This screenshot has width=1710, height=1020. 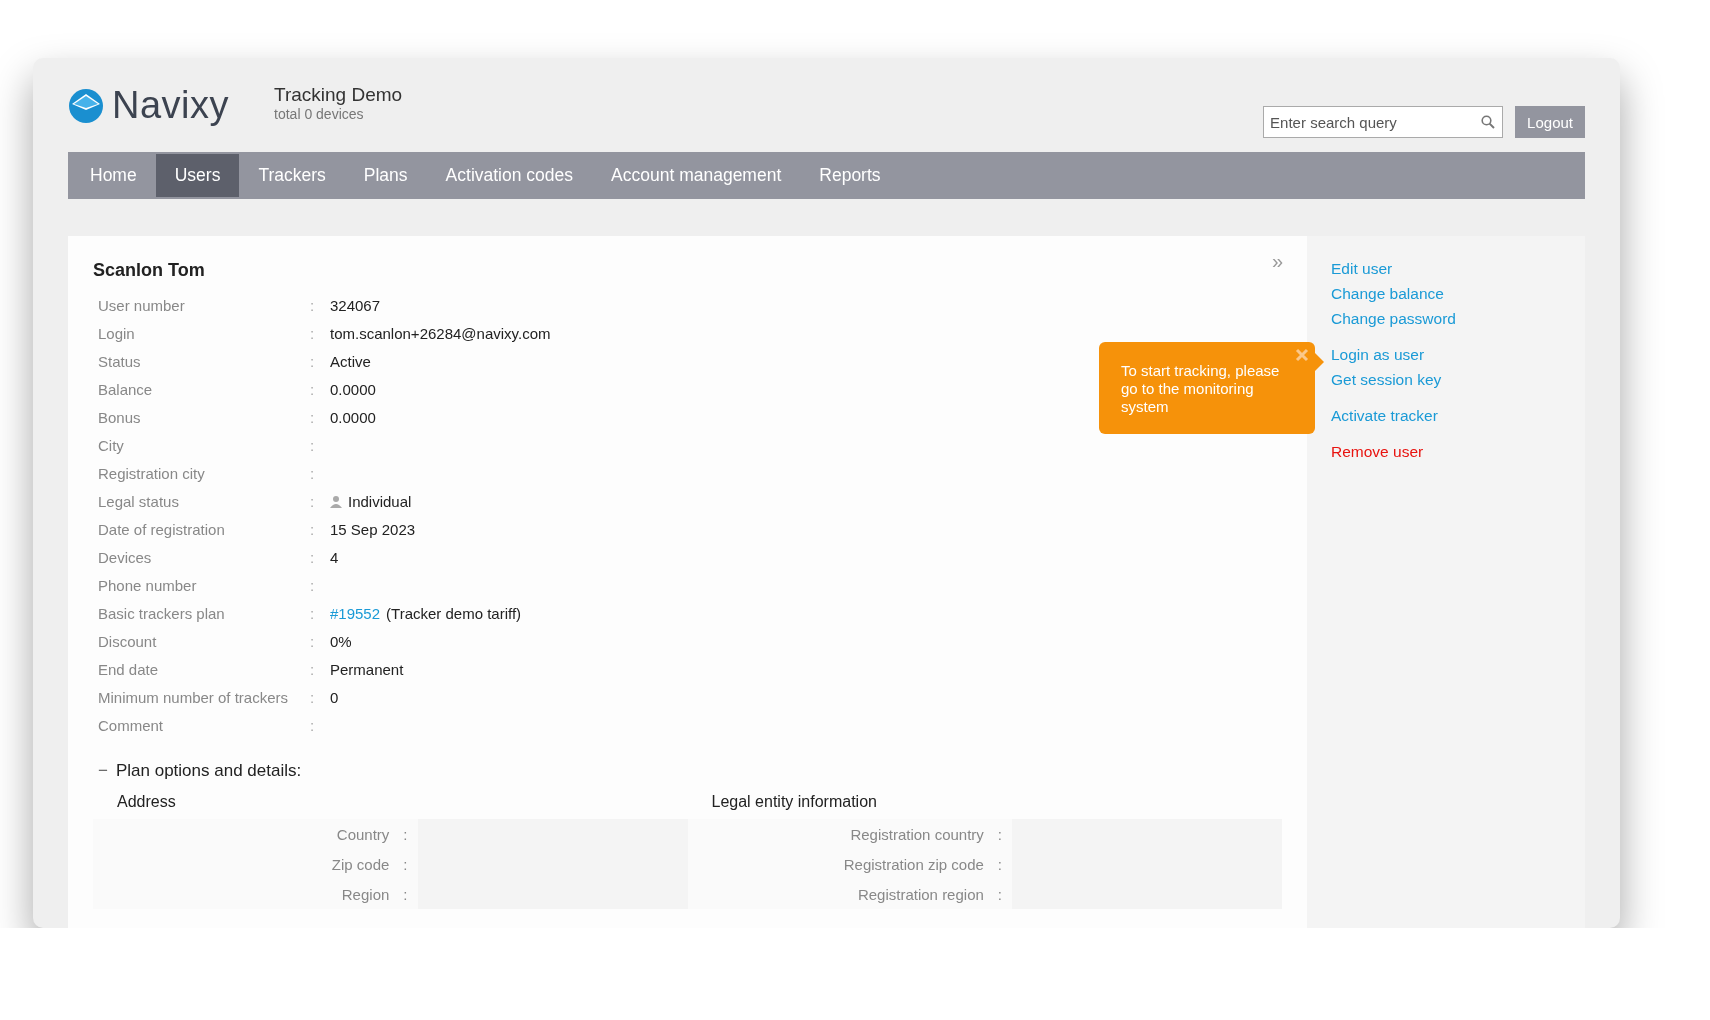 I want to click on nav-tab: Plans, so click(x=385, y=175).